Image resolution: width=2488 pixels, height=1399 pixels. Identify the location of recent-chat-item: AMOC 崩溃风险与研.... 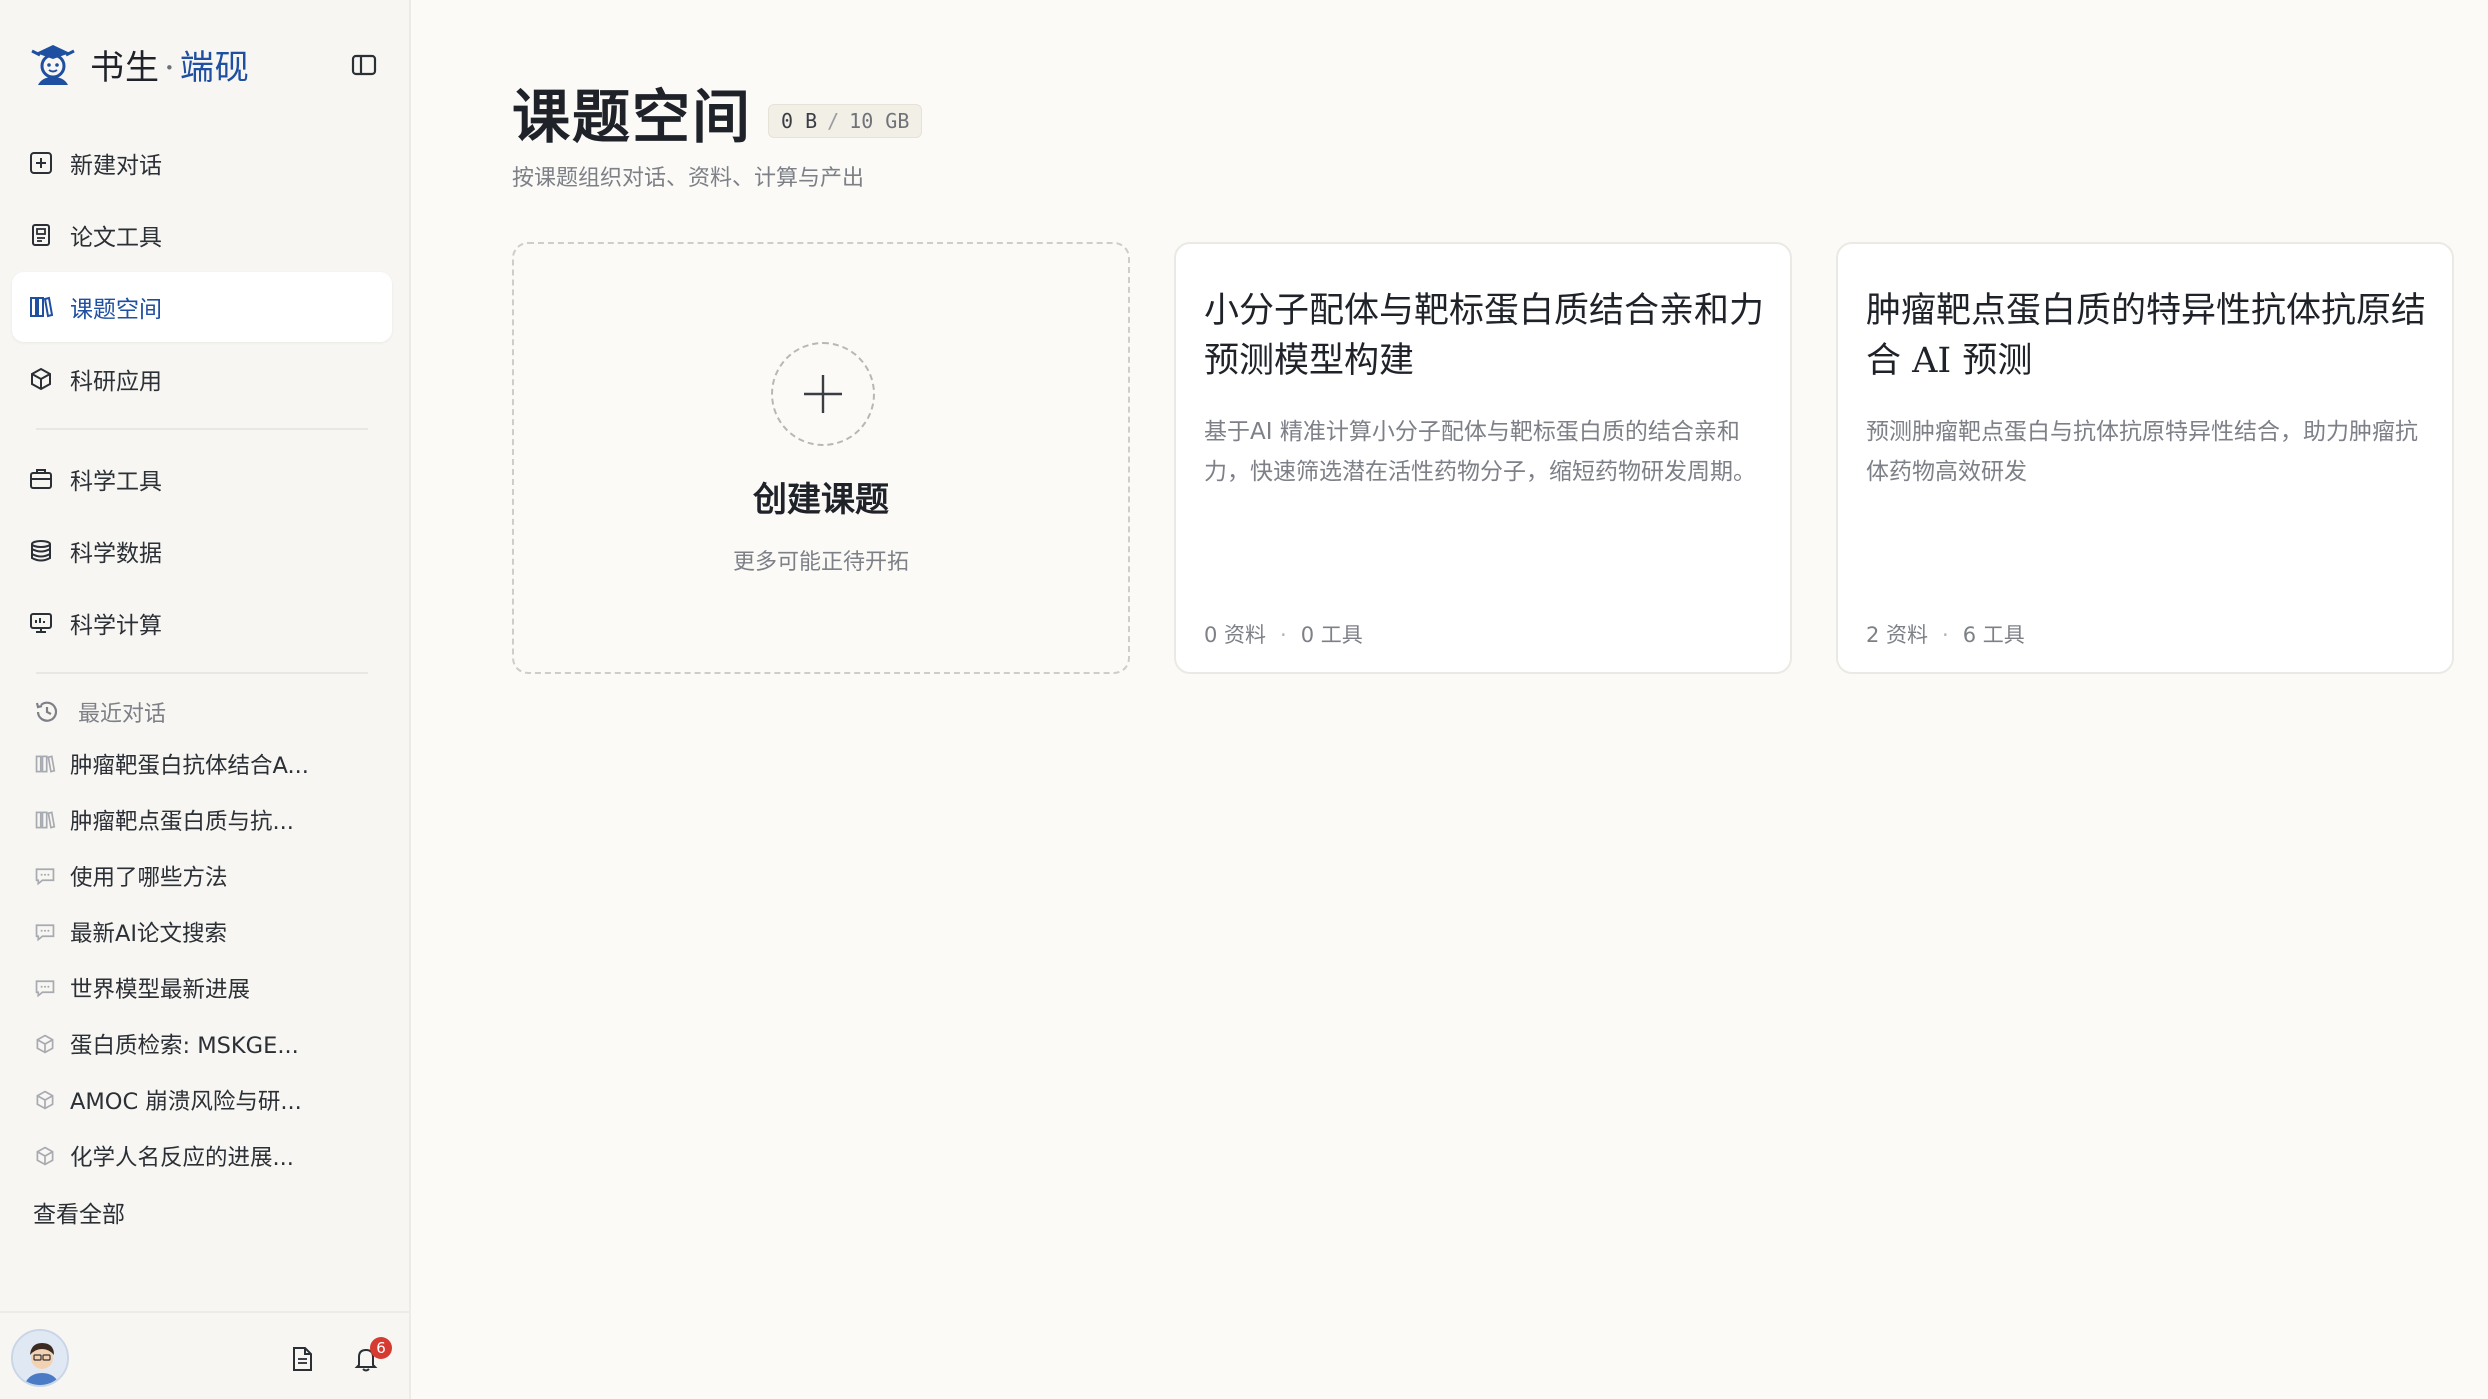
(202, 1100).